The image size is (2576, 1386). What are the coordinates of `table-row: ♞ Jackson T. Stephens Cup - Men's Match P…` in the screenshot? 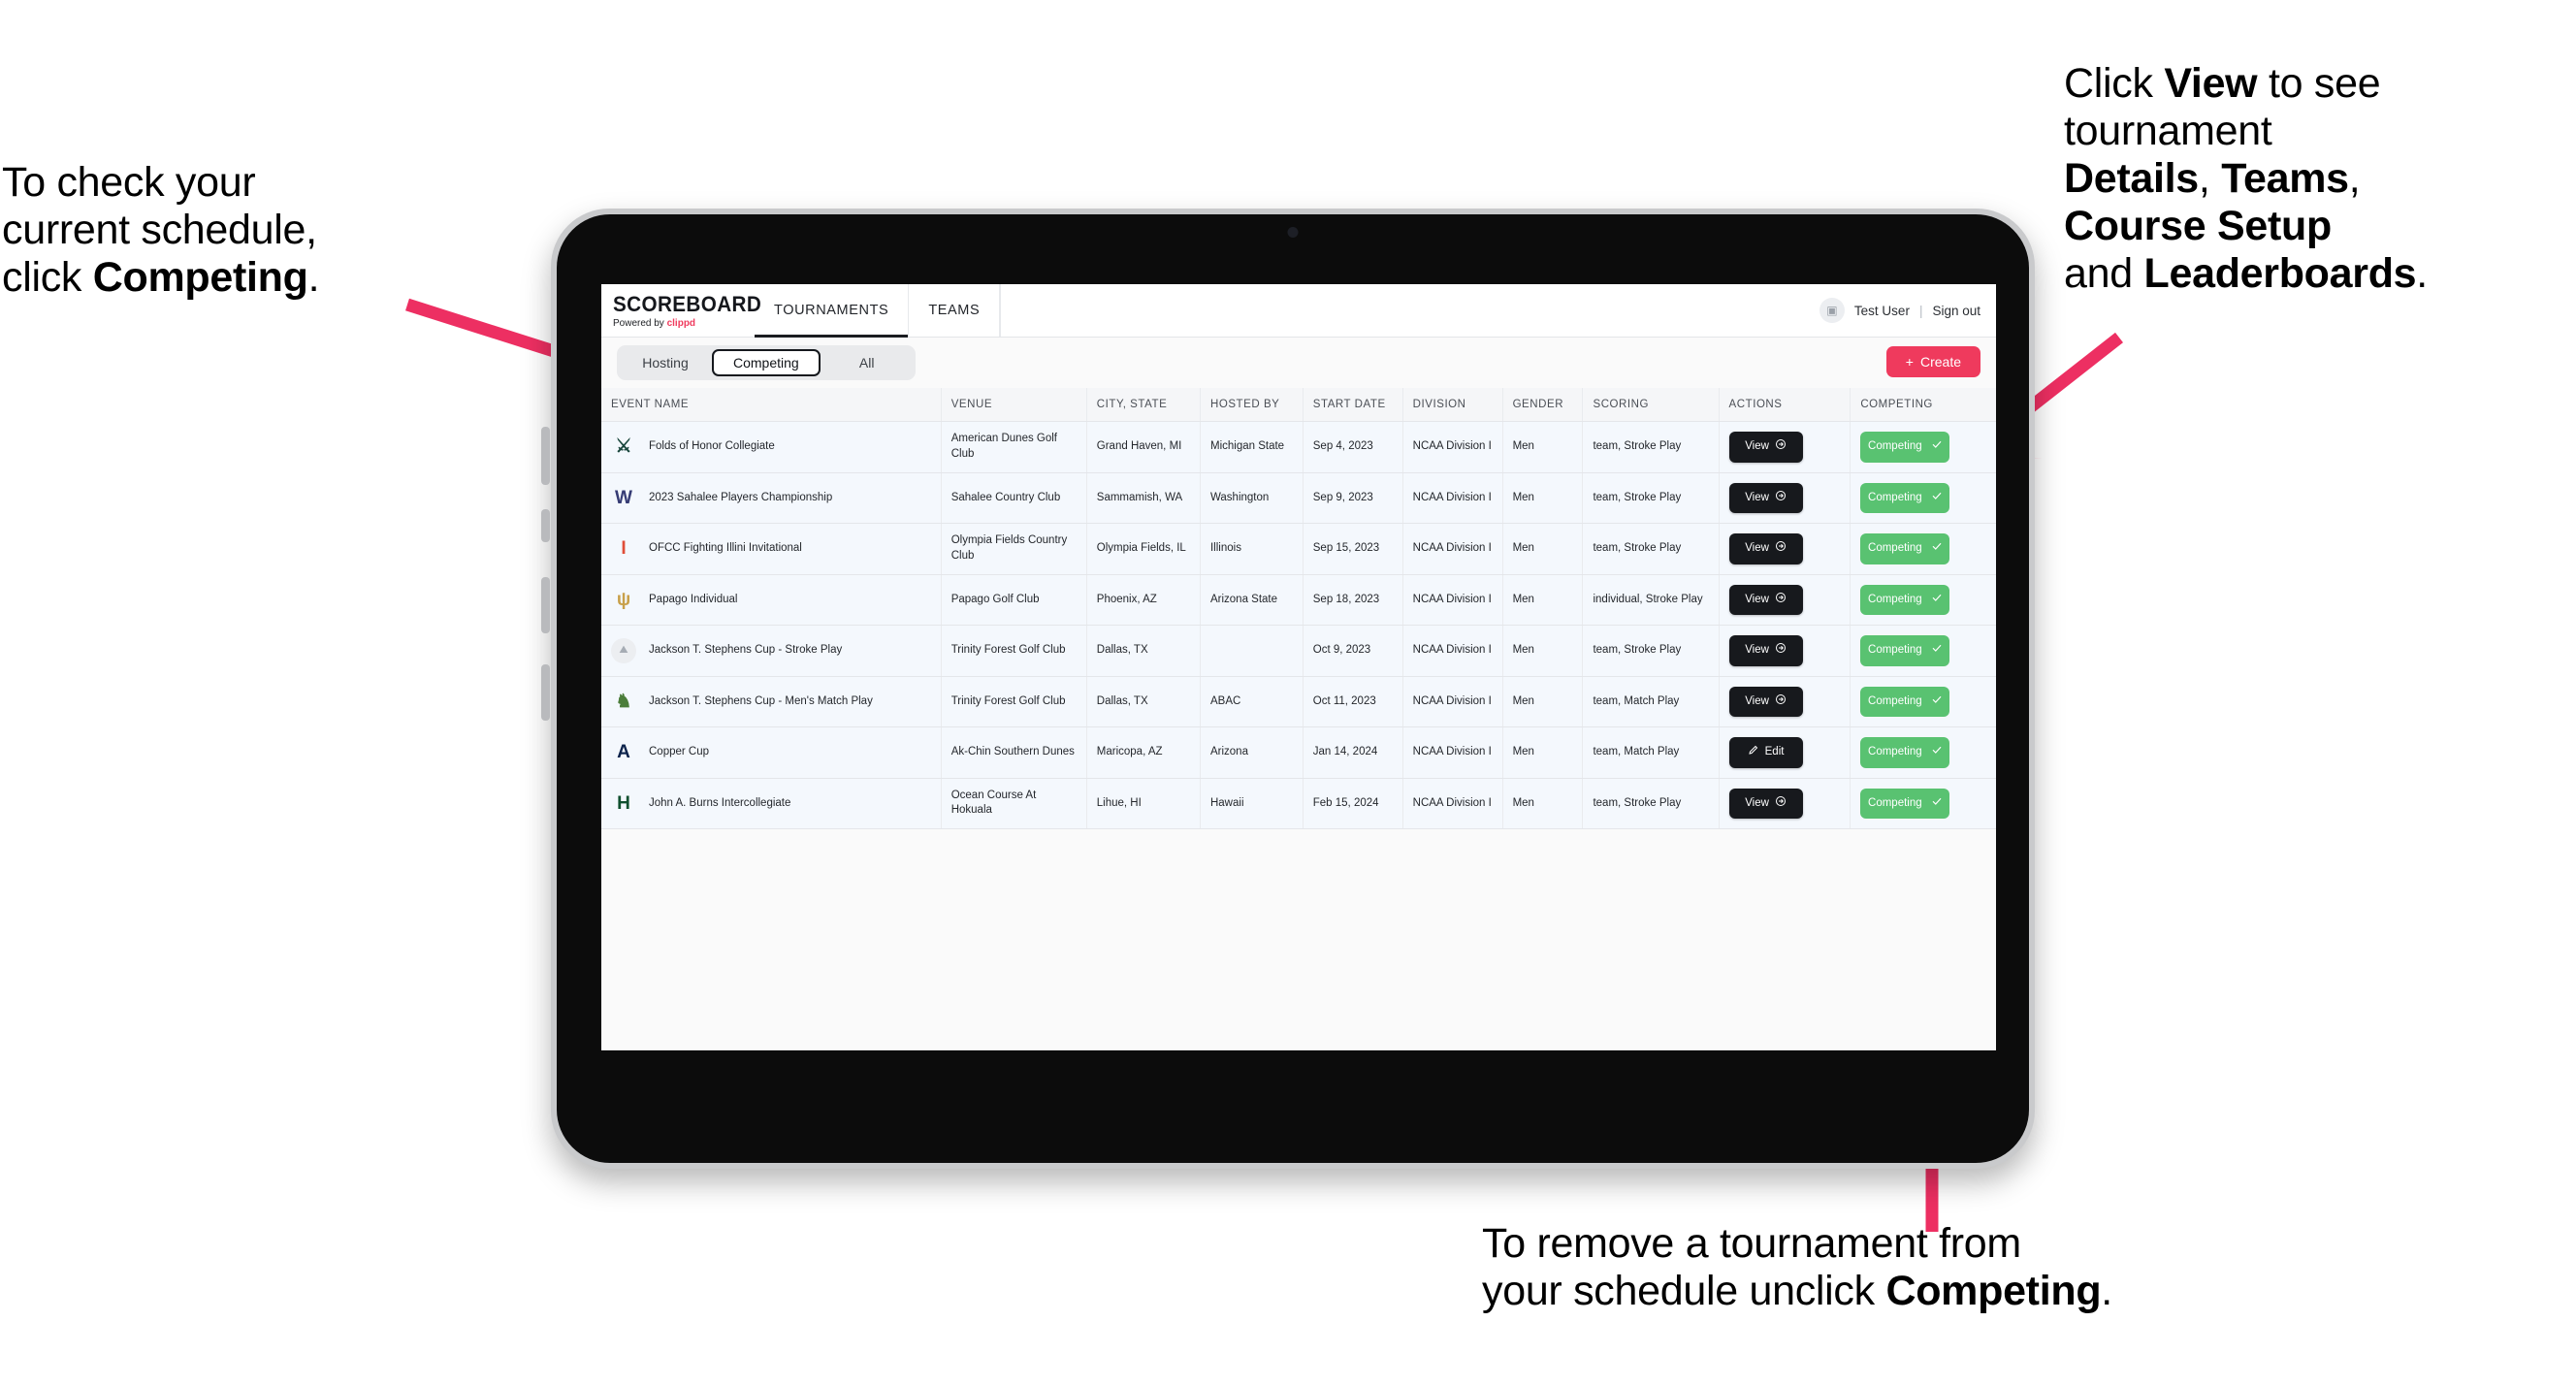 It's located at (1298, 702).